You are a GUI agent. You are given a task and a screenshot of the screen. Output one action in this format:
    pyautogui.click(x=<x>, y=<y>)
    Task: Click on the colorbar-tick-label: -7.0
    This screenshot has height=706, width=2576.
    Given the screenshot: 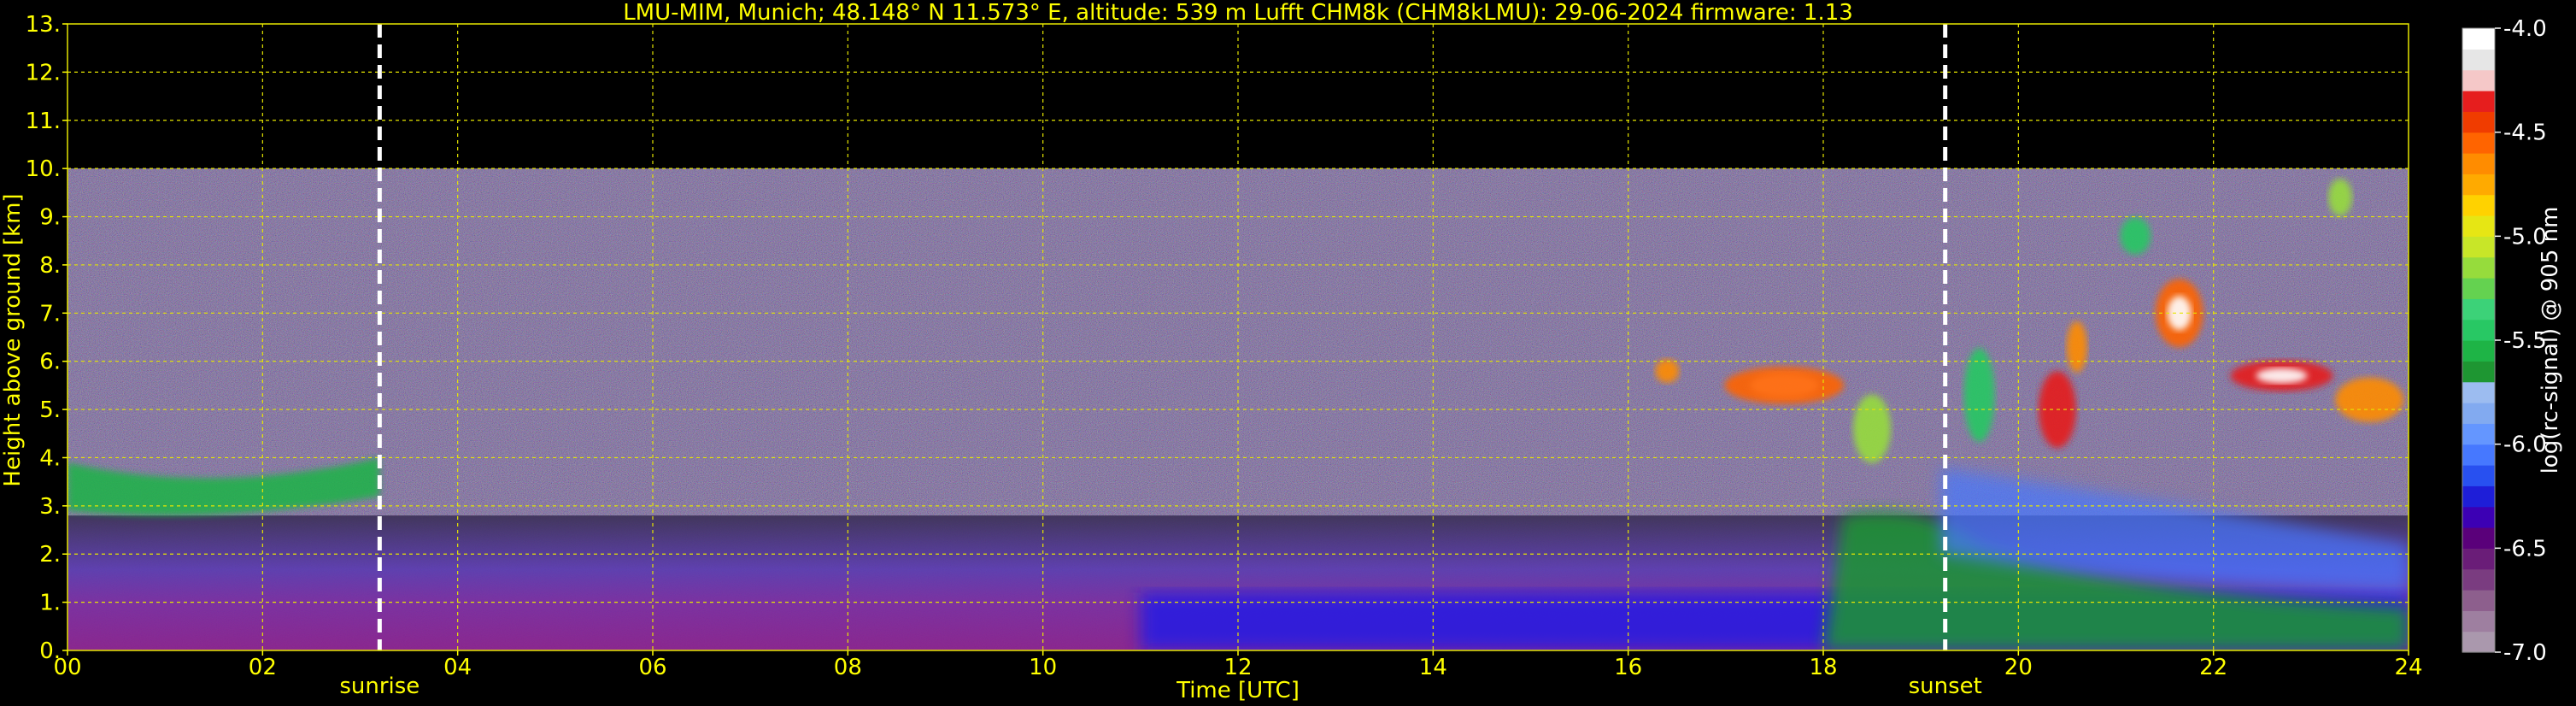 What is the action you would take?
    pyautogui.click(x=2525, y=653)
    